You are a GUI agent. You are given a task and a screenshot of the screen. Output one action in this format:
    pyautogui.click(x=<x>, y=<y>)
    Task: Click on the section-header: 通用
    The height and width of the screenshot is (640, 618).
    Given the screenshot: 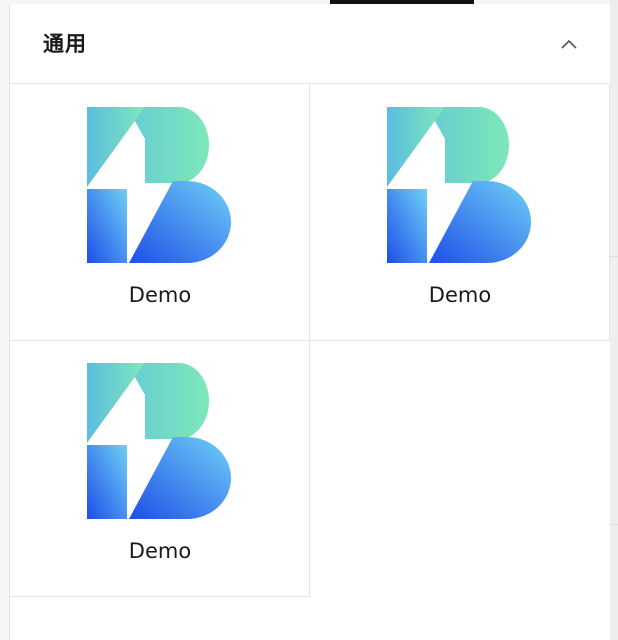 What is the action you would take?
    pyautogui.click(x=310, y=44)
    